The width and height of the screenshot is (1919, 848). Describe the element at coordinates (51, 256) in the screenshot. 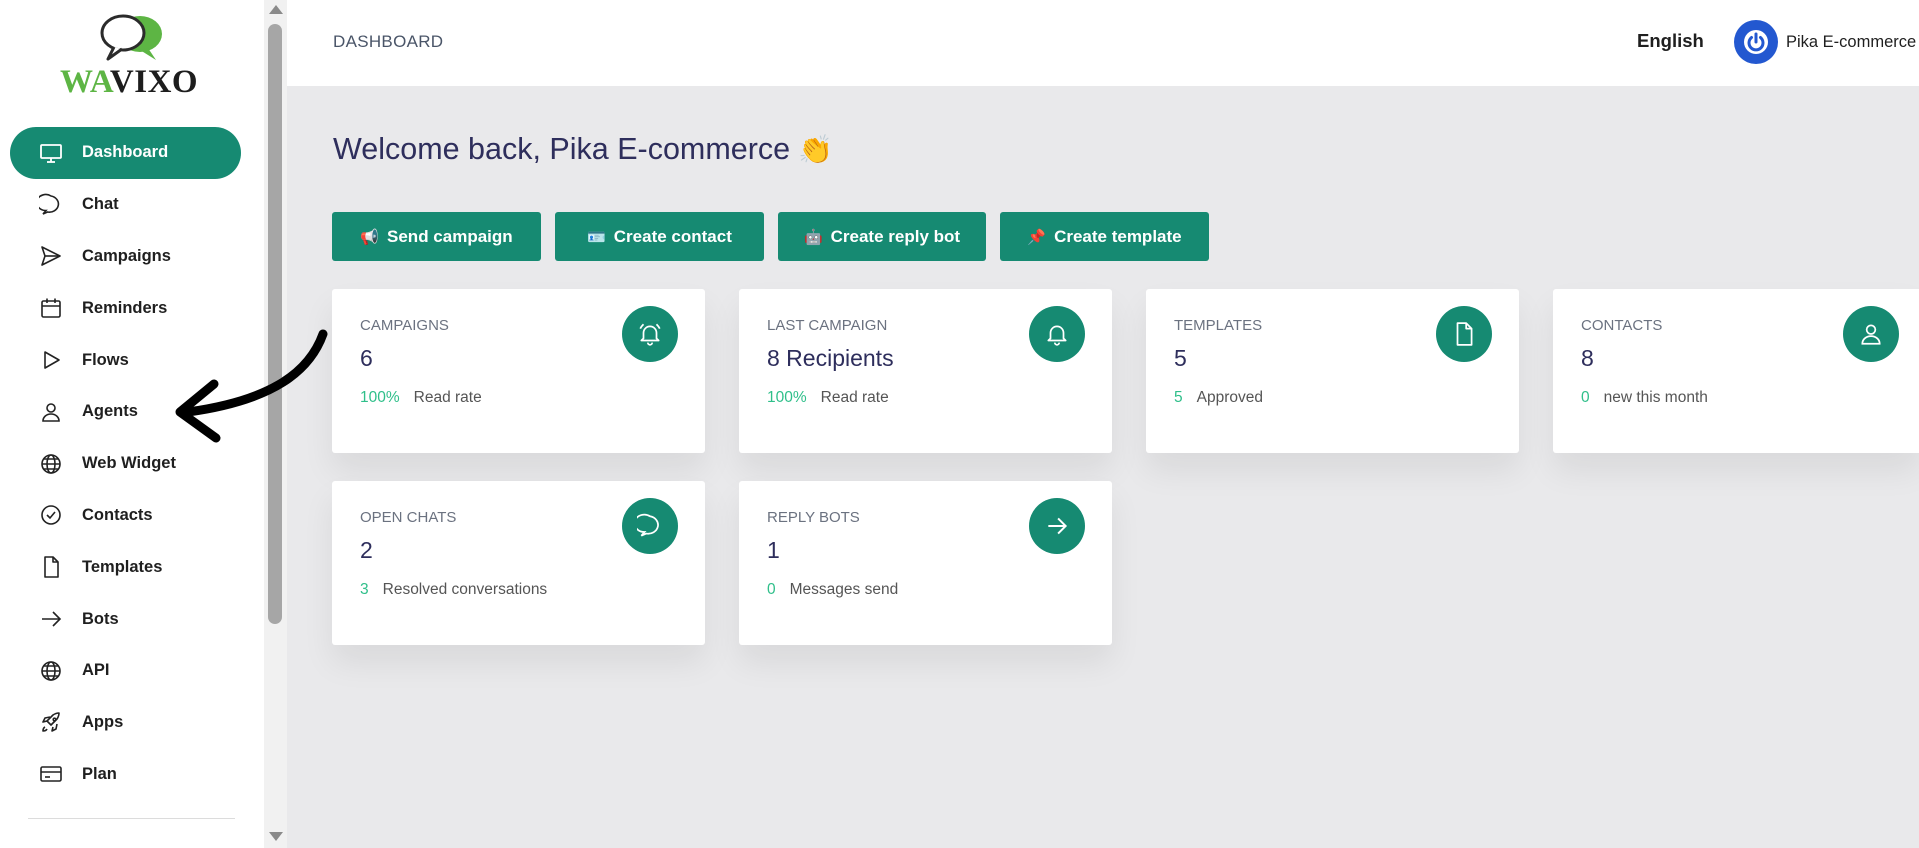

I see `send-icon` at that location.